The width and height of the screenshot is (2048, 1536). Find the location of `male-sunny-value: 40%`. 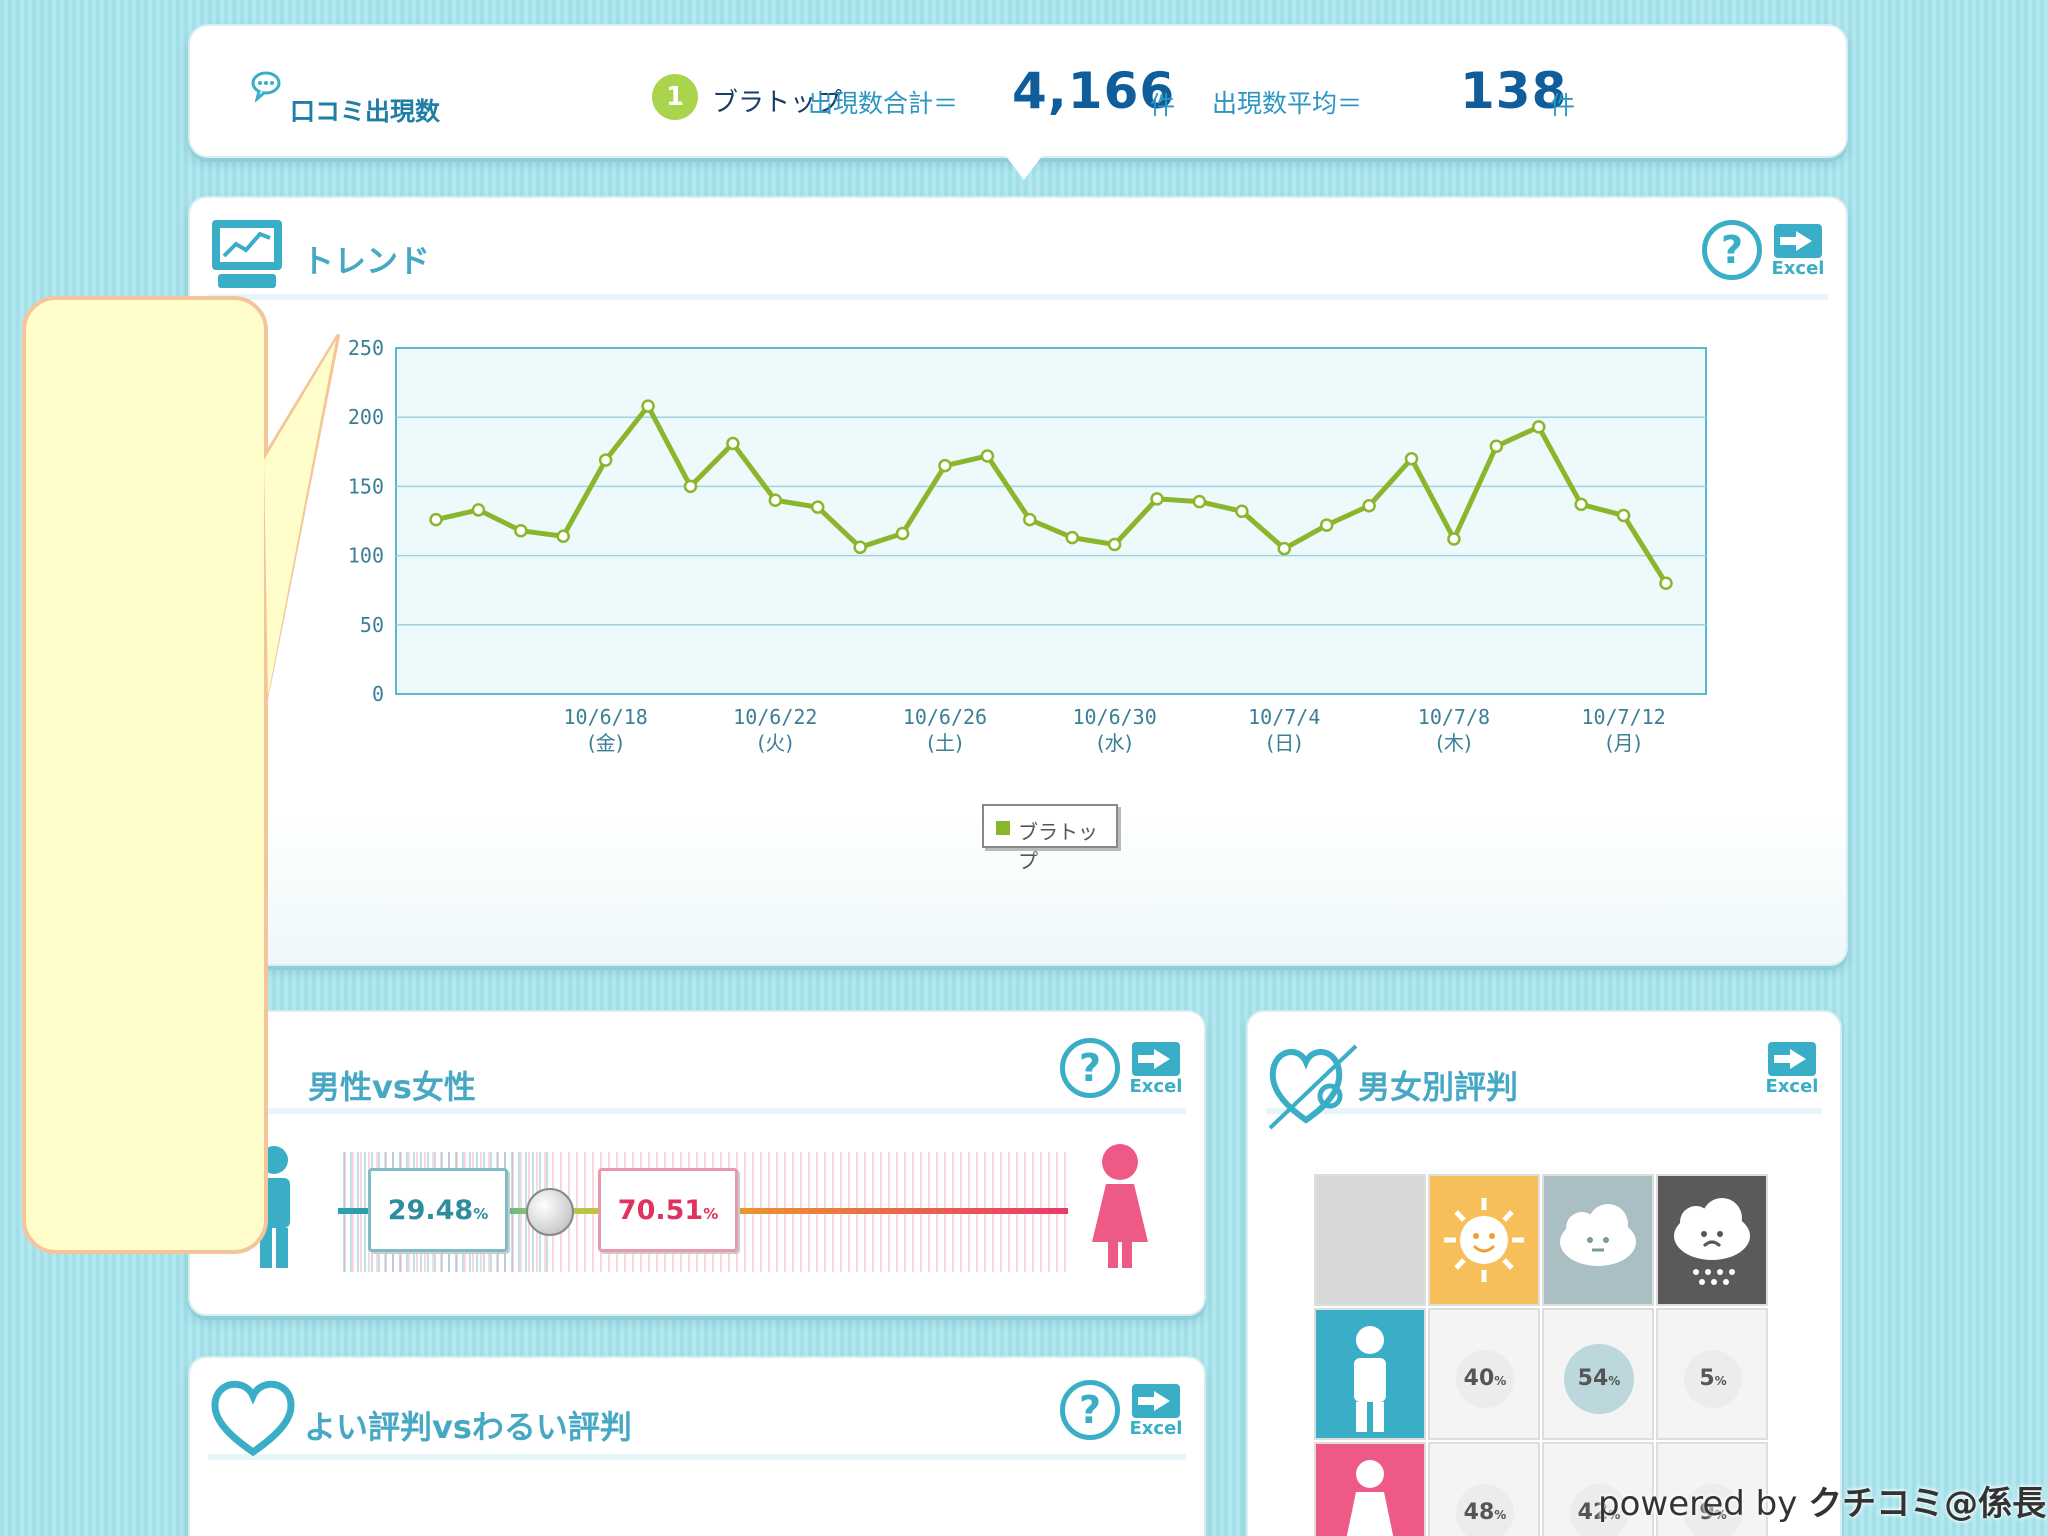

male-sunny-value: 40% is located at coordinates (1485, 1379).